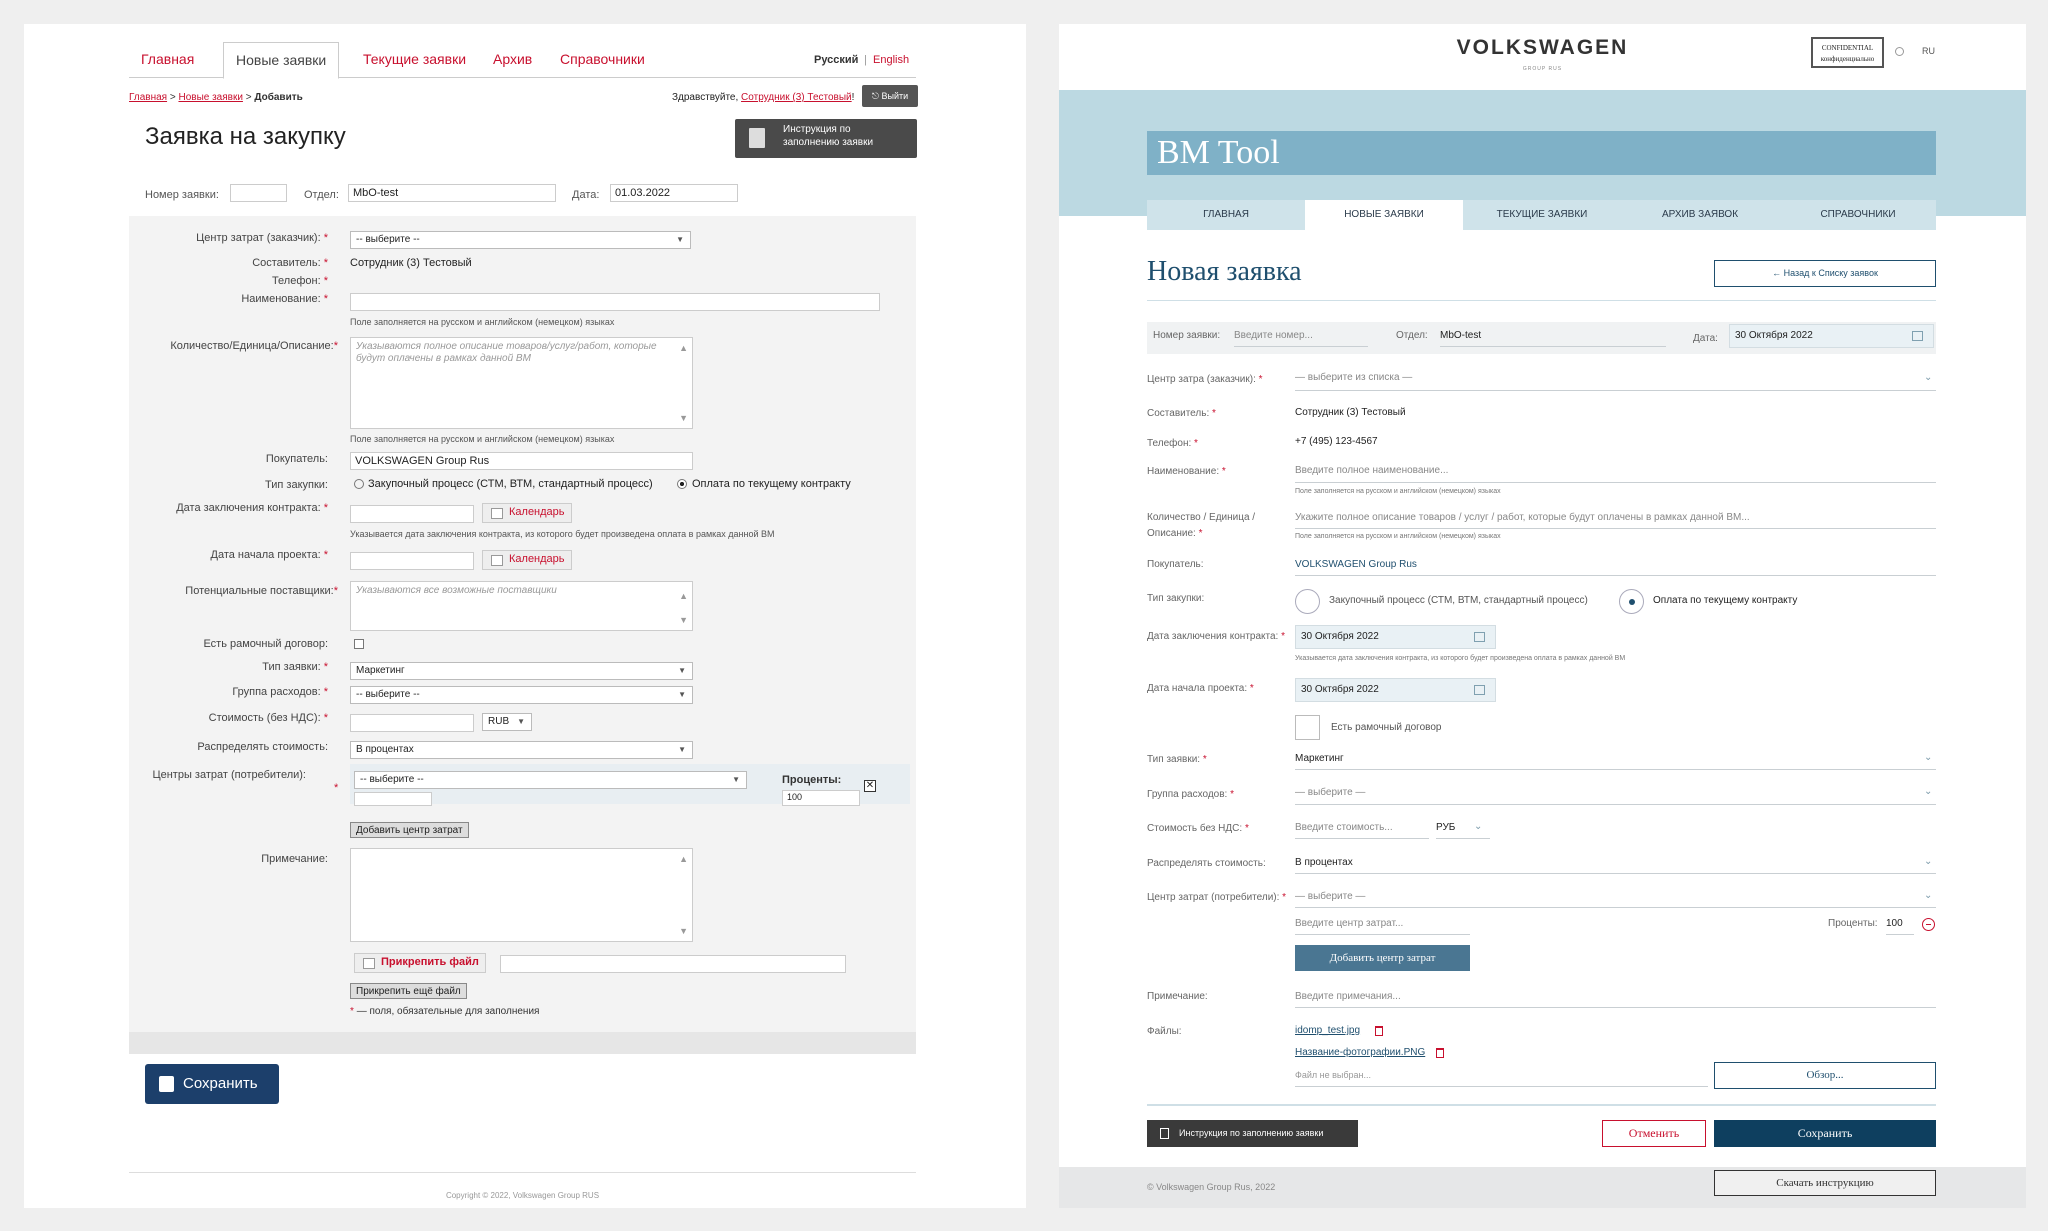 The image size is (2048, 1231). I want to click on lang-ru: Русский, so click(836, 60).